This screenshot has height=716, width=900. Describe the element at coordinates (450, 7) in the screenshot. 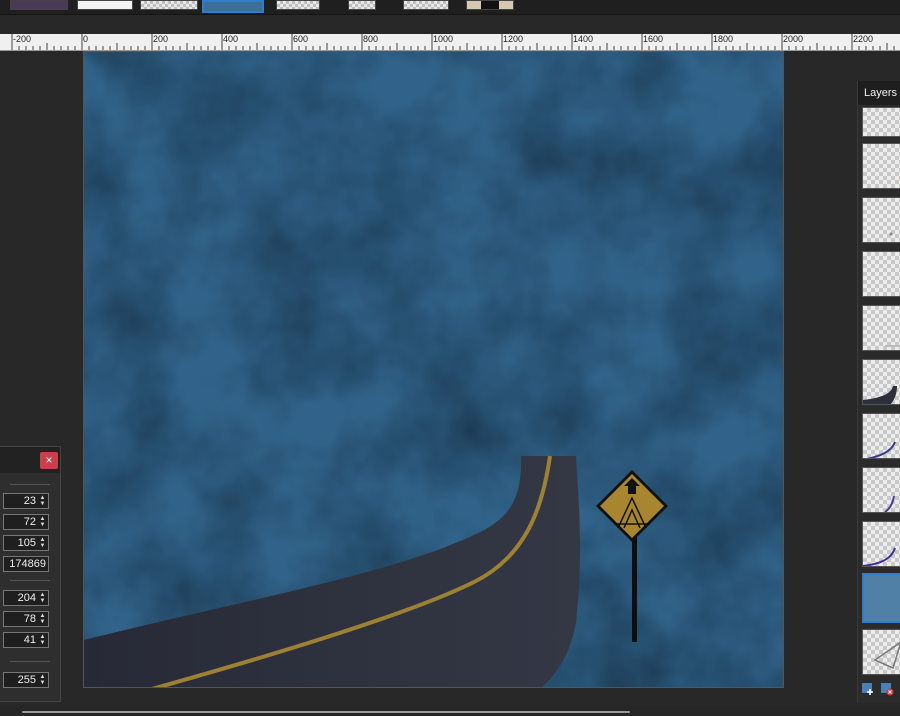

I see `image-tab-strip` at that location.